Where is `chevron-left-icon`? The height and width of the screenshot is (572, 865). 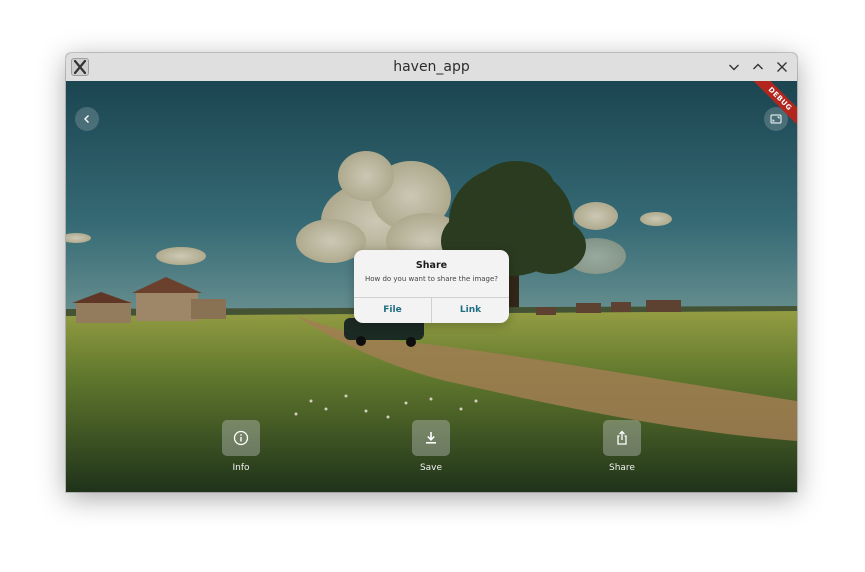
chevron-left-icon is located at coordinates (86, 119).